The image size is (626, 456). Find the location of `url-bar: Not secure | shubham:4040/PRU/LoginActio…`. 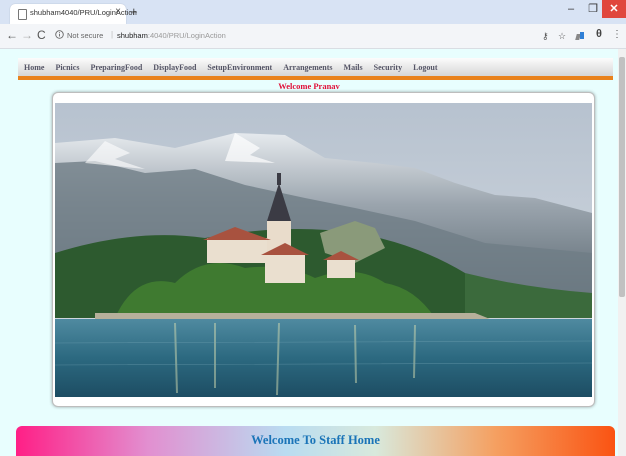

url-bar: Not secure | shubham:4040/PRU/LoginActio… is located at coordinates (295, 36).